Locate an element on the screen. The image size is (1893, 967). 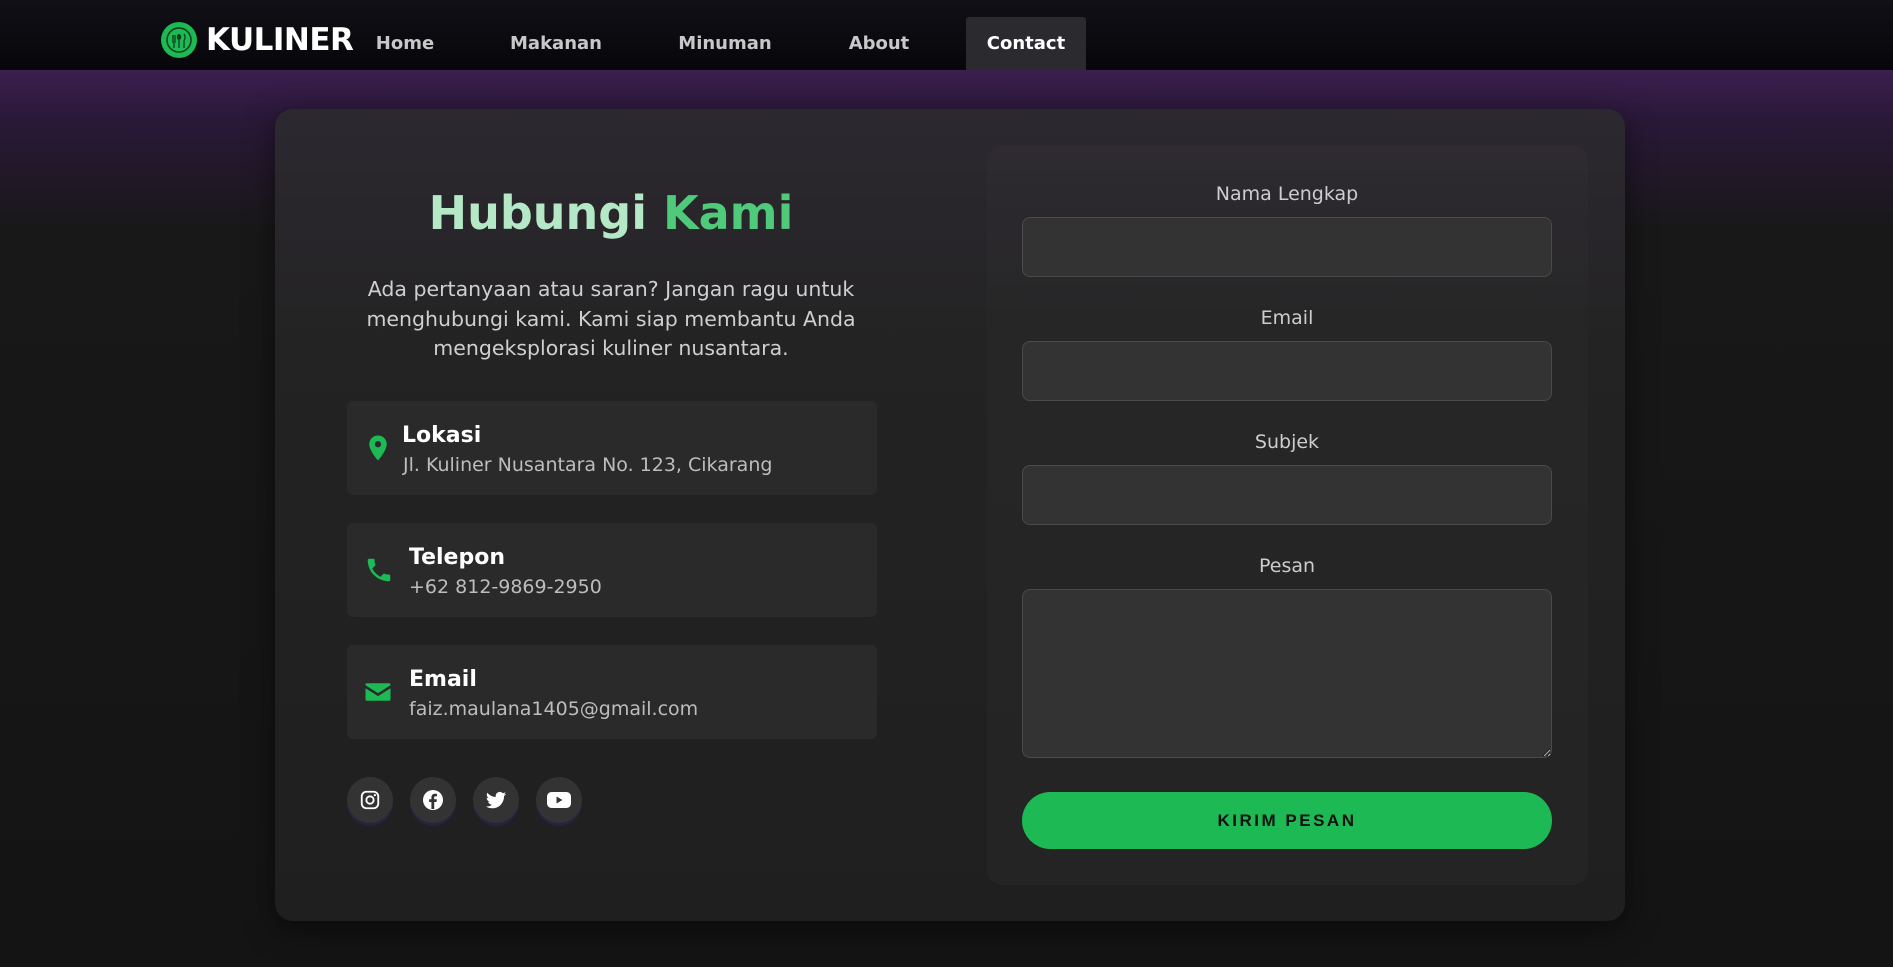
info-value-phone: +62 812-9869-2950 is located at coordinates (505, 587).